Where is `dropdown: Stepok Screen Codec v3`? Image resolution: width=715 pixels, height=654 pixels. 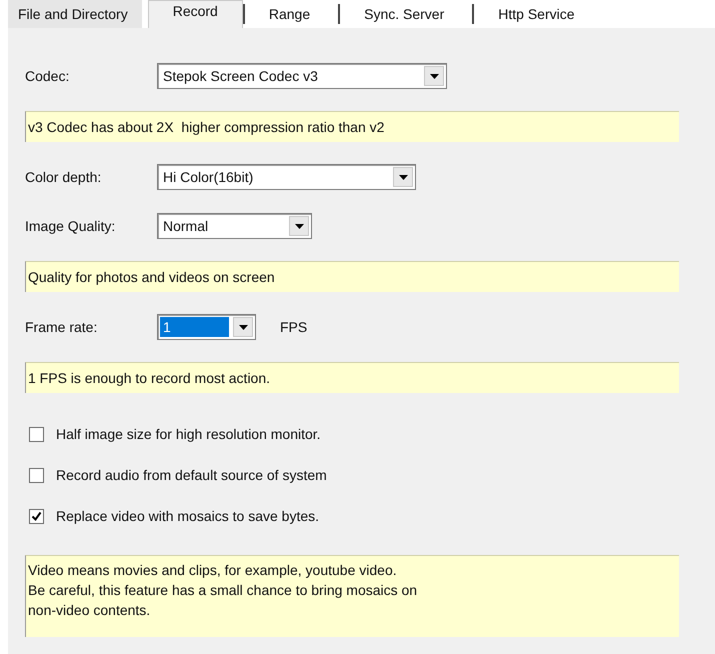 dropdown: Stepok Screen Codec v3 is located at coordinates (302, 76).